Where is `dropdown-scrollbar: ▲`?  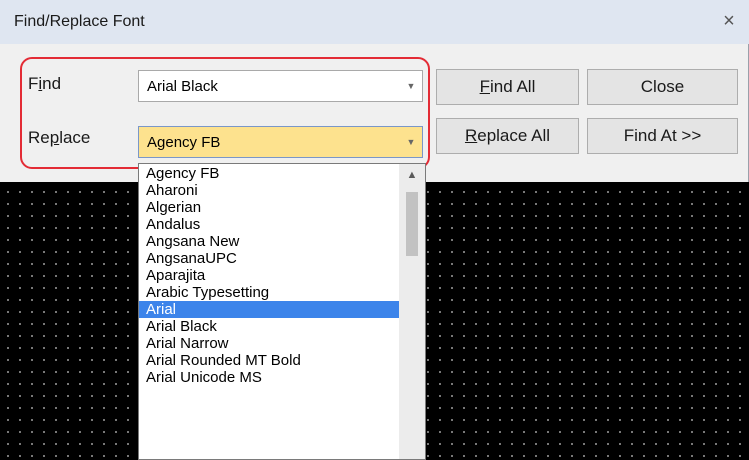 dropdown-scrollbar: ▲ is located at coordinates (412, 311).